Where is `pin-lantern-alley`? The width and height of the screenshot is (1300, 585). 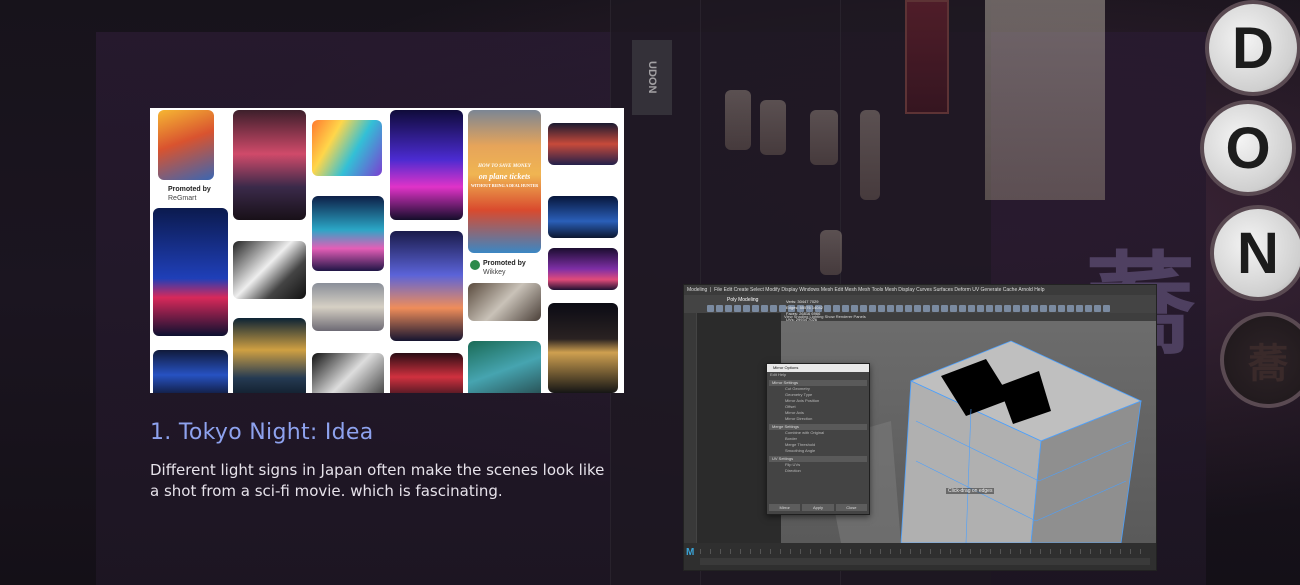
pin-lantern-alley is located at coordinates (269, 355).